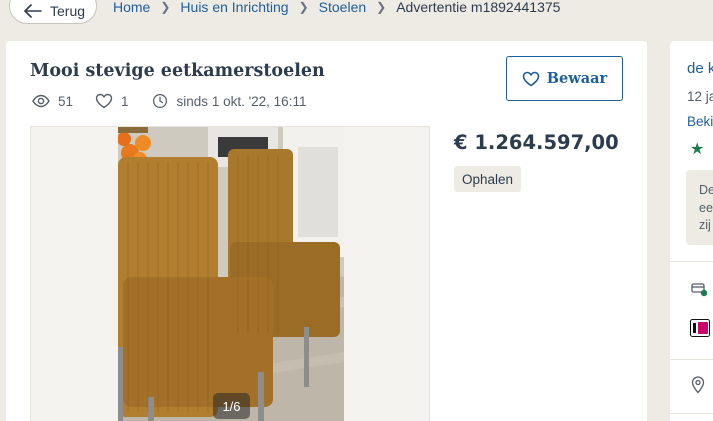 The image size is (713, 421). What do you see at coordinates (705, 225) in the screenshot?
I see `seller-note-line: zij` at bounding box center [705, 225].